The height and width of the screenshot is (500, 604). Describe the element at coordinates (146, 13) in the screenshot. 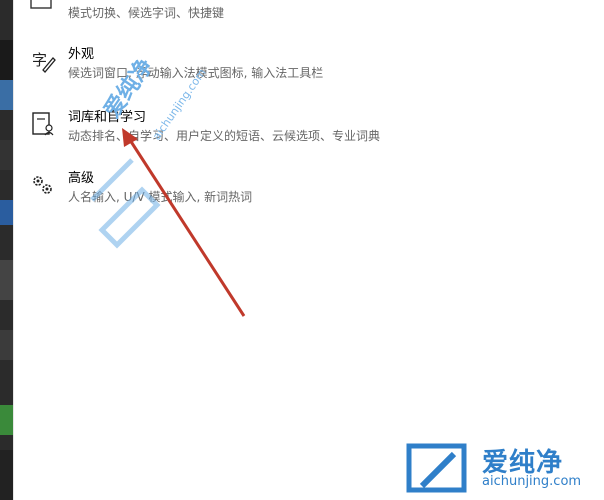

I see `partial-item-desc: 模式切换、候选字词、快捷键` at that location.